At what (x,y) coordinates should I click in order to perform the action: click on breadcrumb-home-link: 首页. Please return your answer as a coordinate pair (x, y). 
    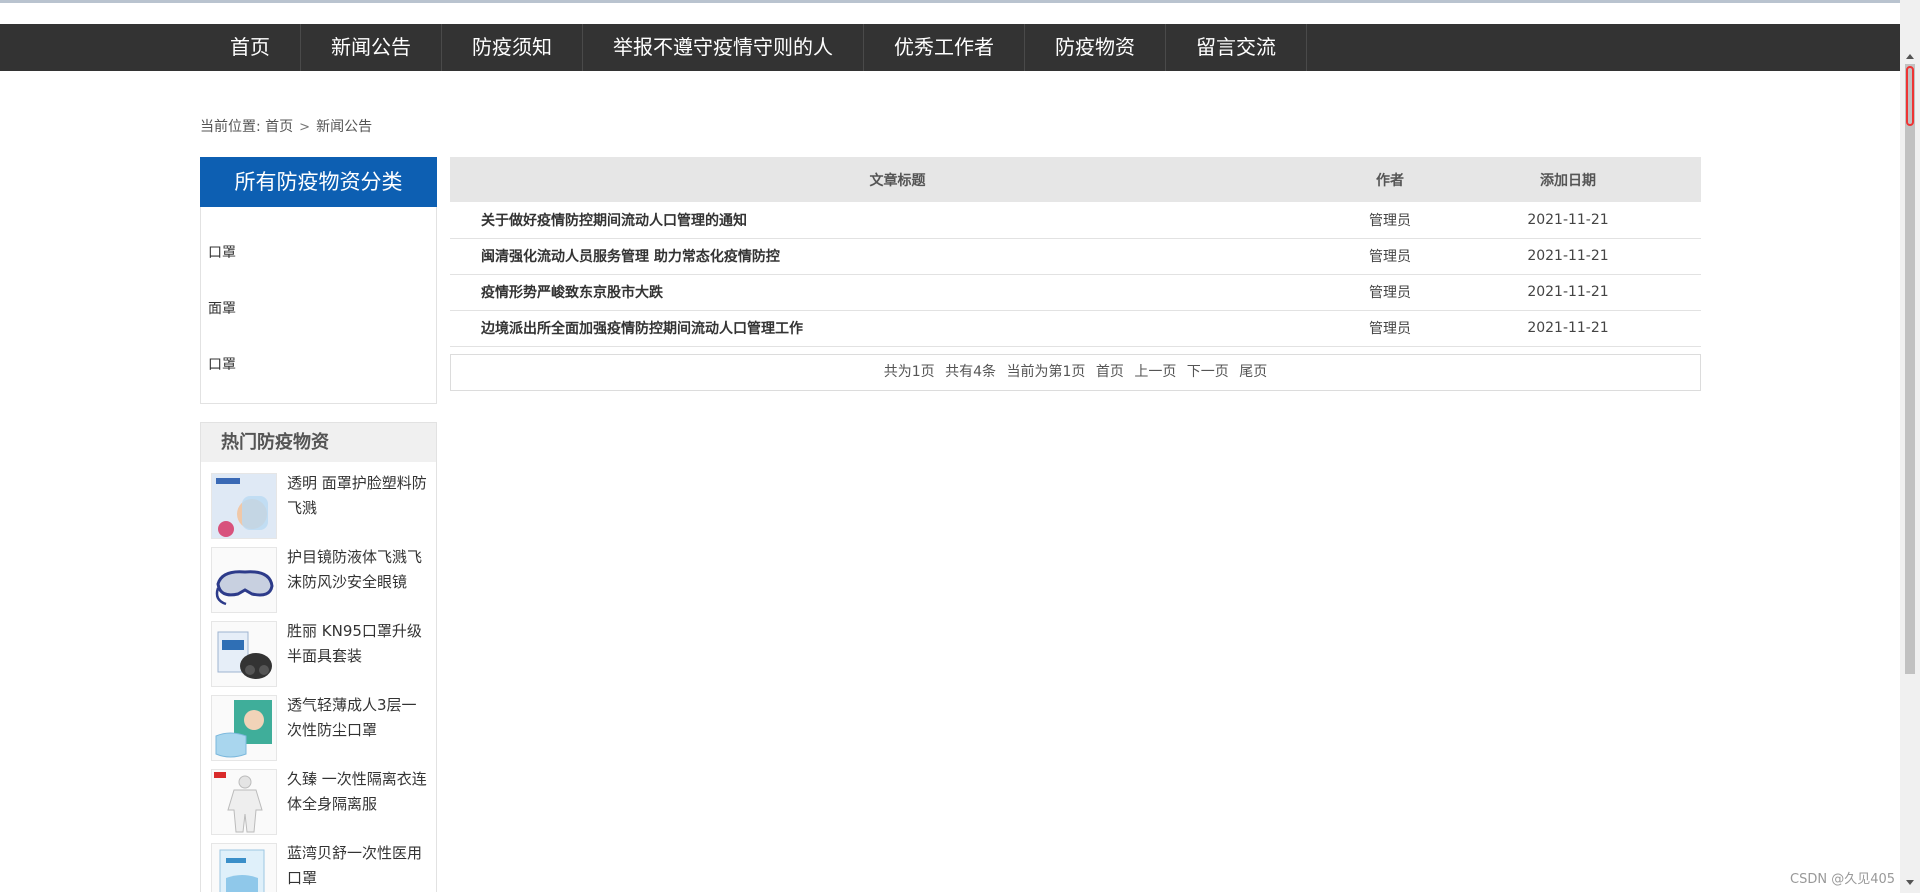
    Looking at the image, I should click on (279, 127).